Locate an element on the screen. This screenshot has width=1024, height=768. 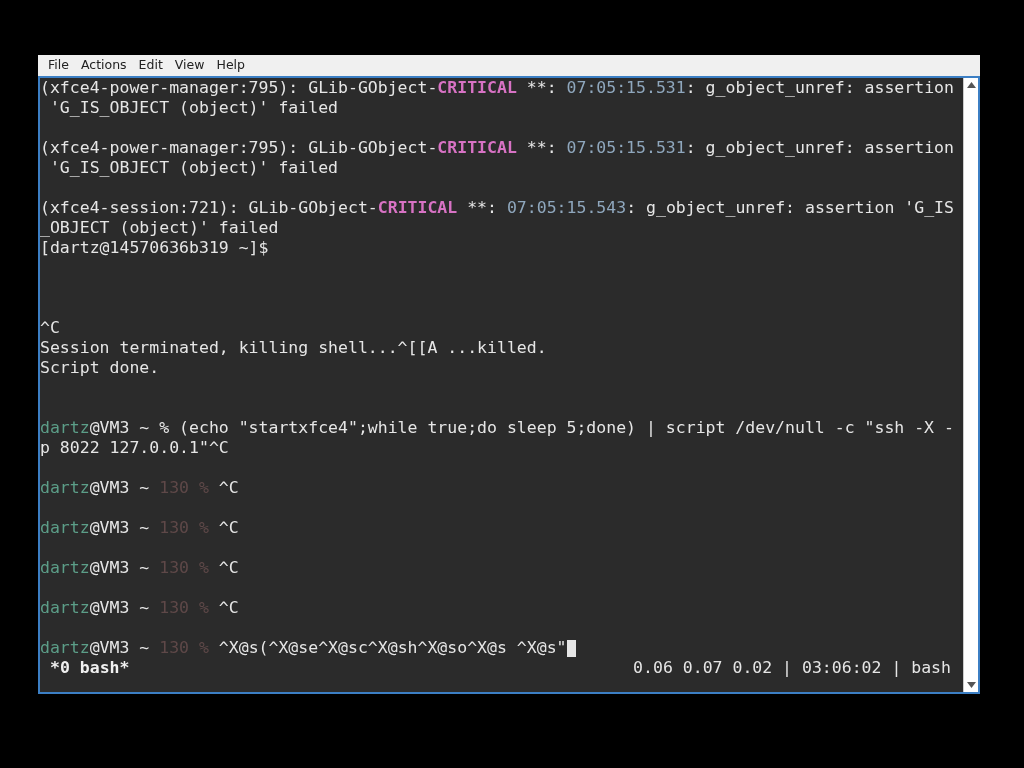
menu-item: File is located at coordinates (58, 65).